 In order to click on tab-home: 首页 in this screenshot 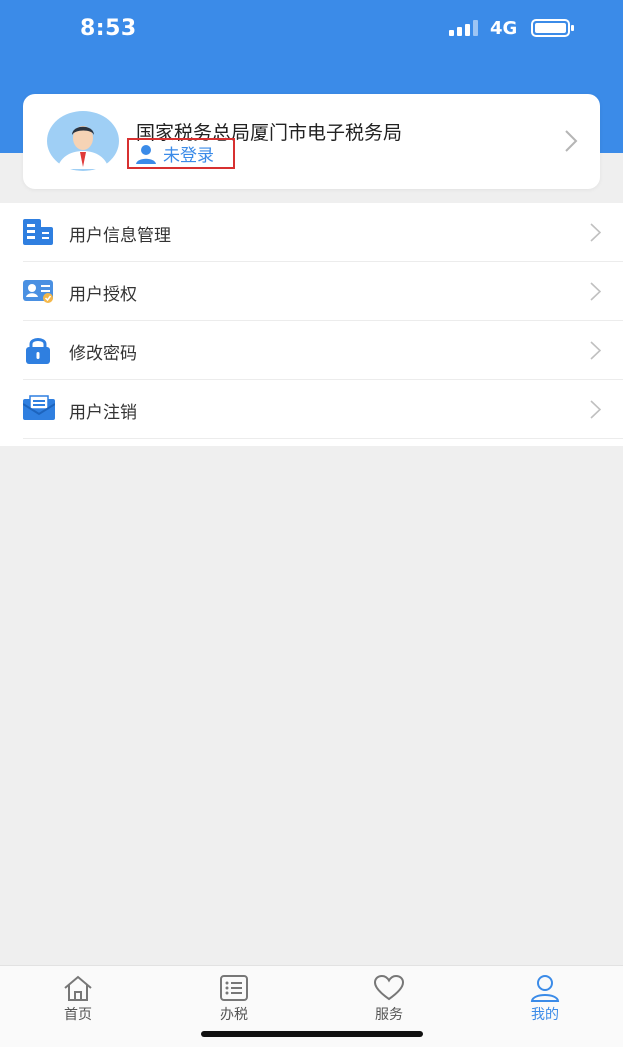, I will do `click(78, 999)`.